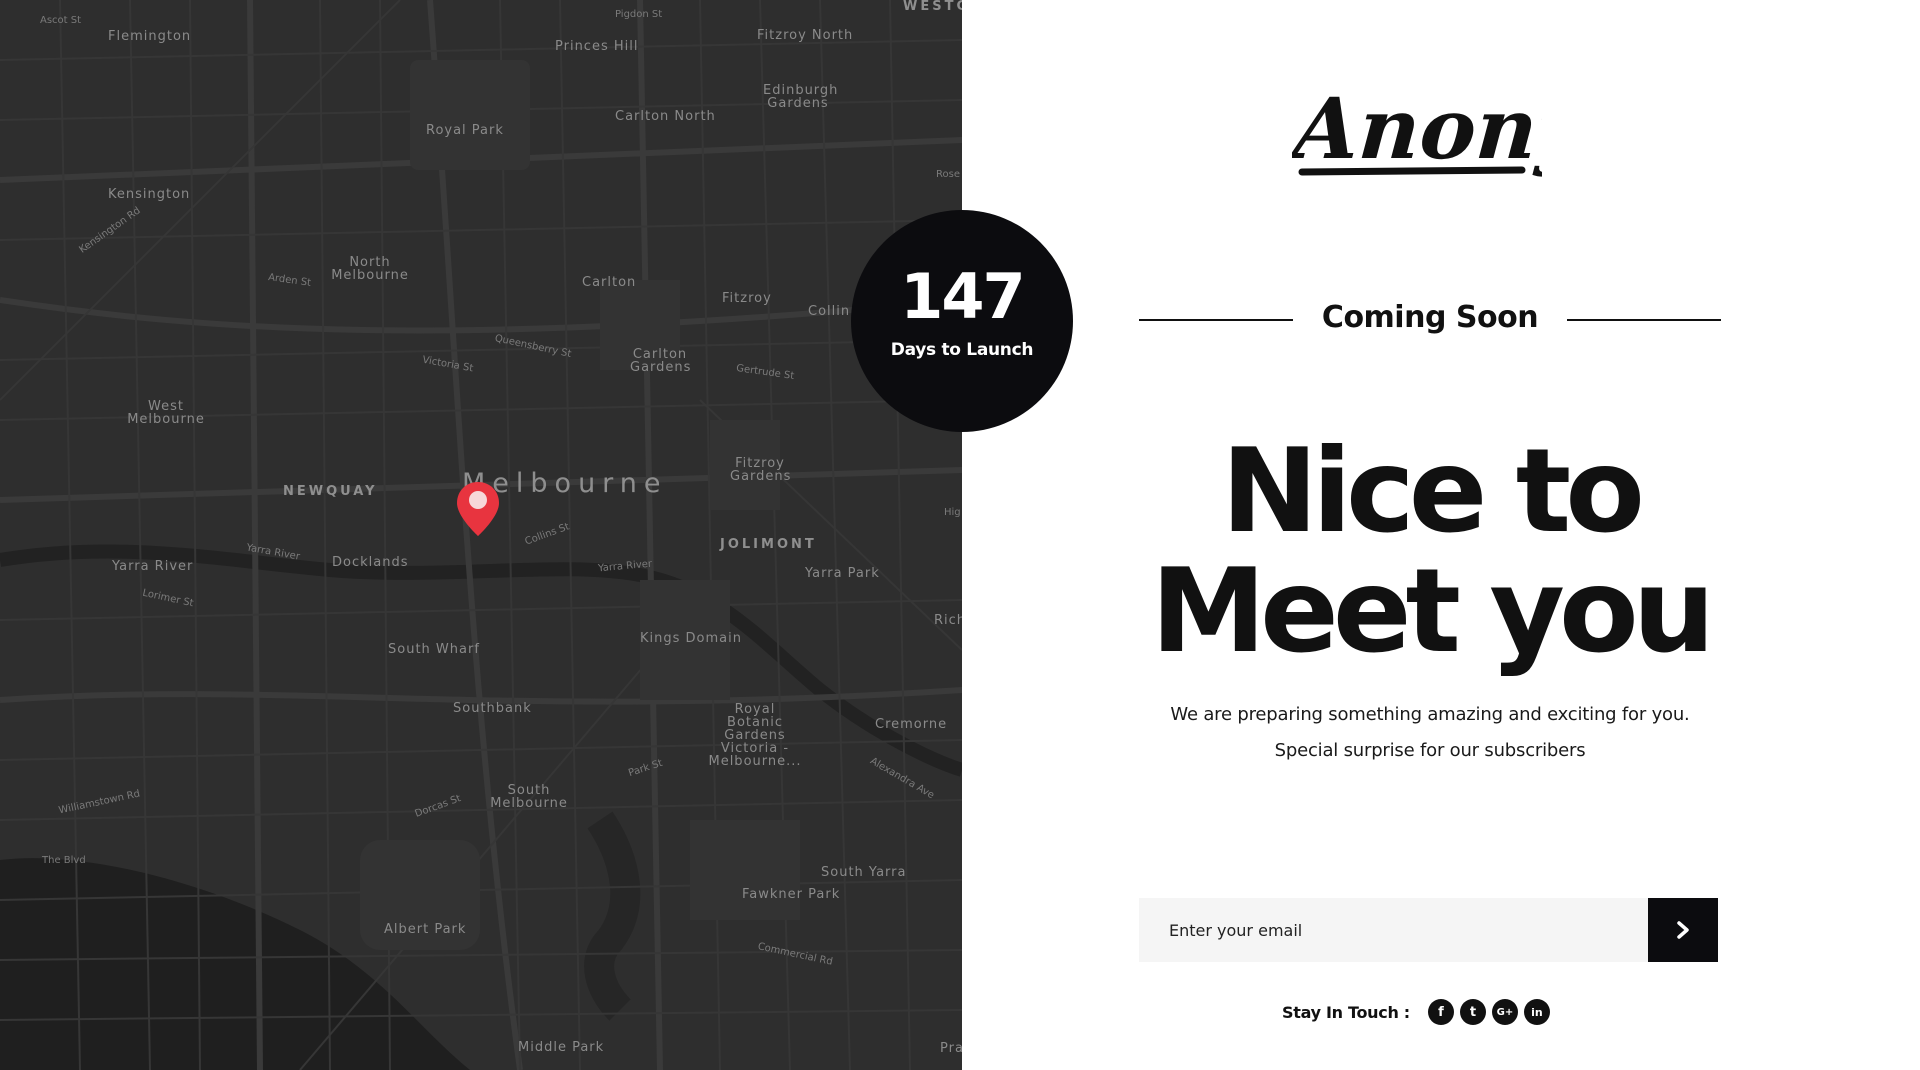 Image resolution: width=1920 pixels, height=1070 pixels. I want to click on map-label: Kings Domain, so click(691, 638).